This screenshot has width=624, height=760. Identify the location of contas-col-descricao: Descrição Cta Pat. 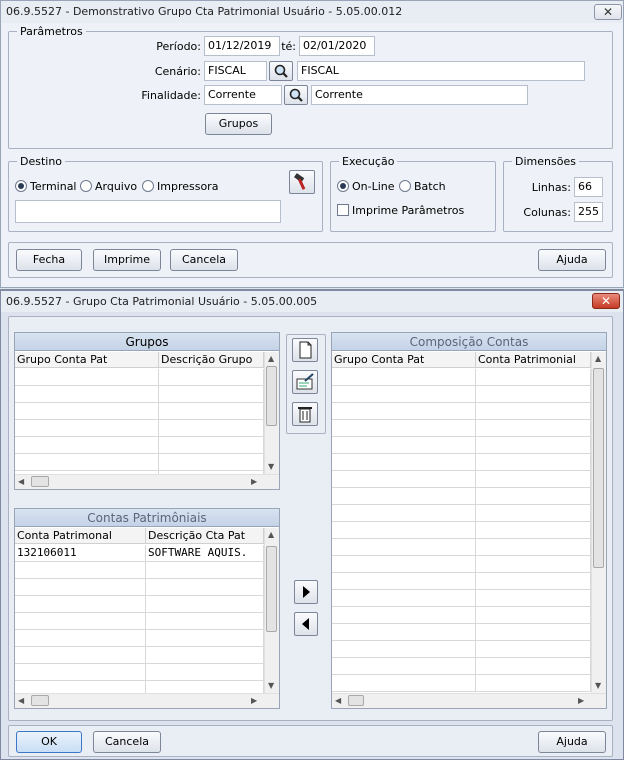
(205, 536).